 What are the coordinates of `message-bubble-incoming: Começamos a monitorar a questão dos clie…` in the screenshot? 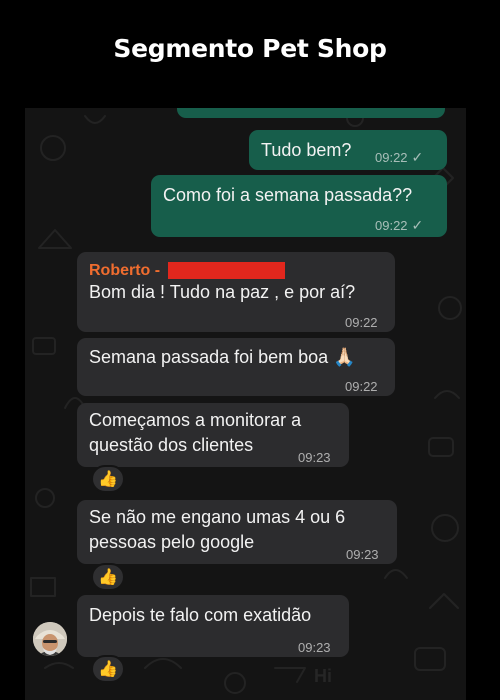 It's located at (213, 435).